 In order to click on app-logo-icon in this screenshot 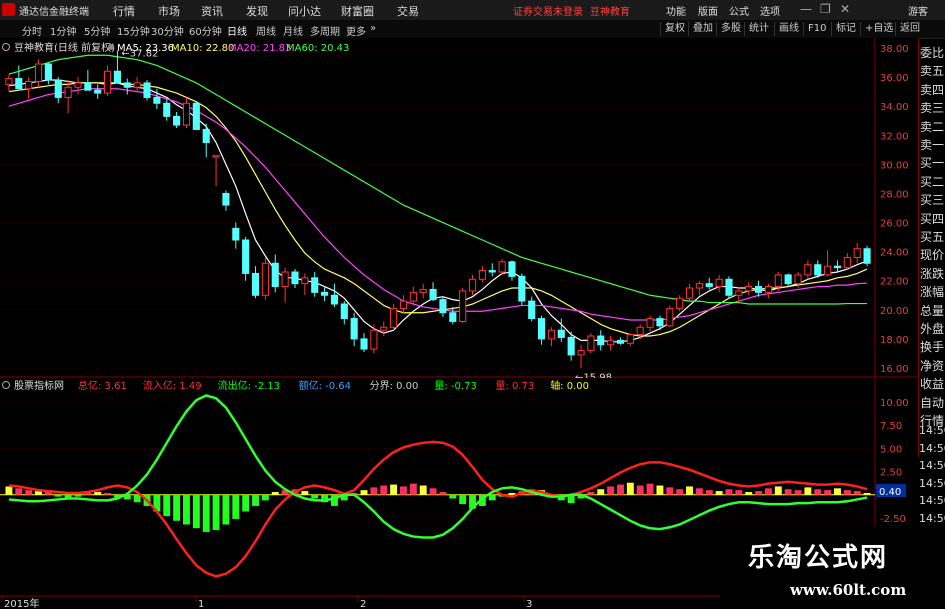, I will do `click(8, 9)`.